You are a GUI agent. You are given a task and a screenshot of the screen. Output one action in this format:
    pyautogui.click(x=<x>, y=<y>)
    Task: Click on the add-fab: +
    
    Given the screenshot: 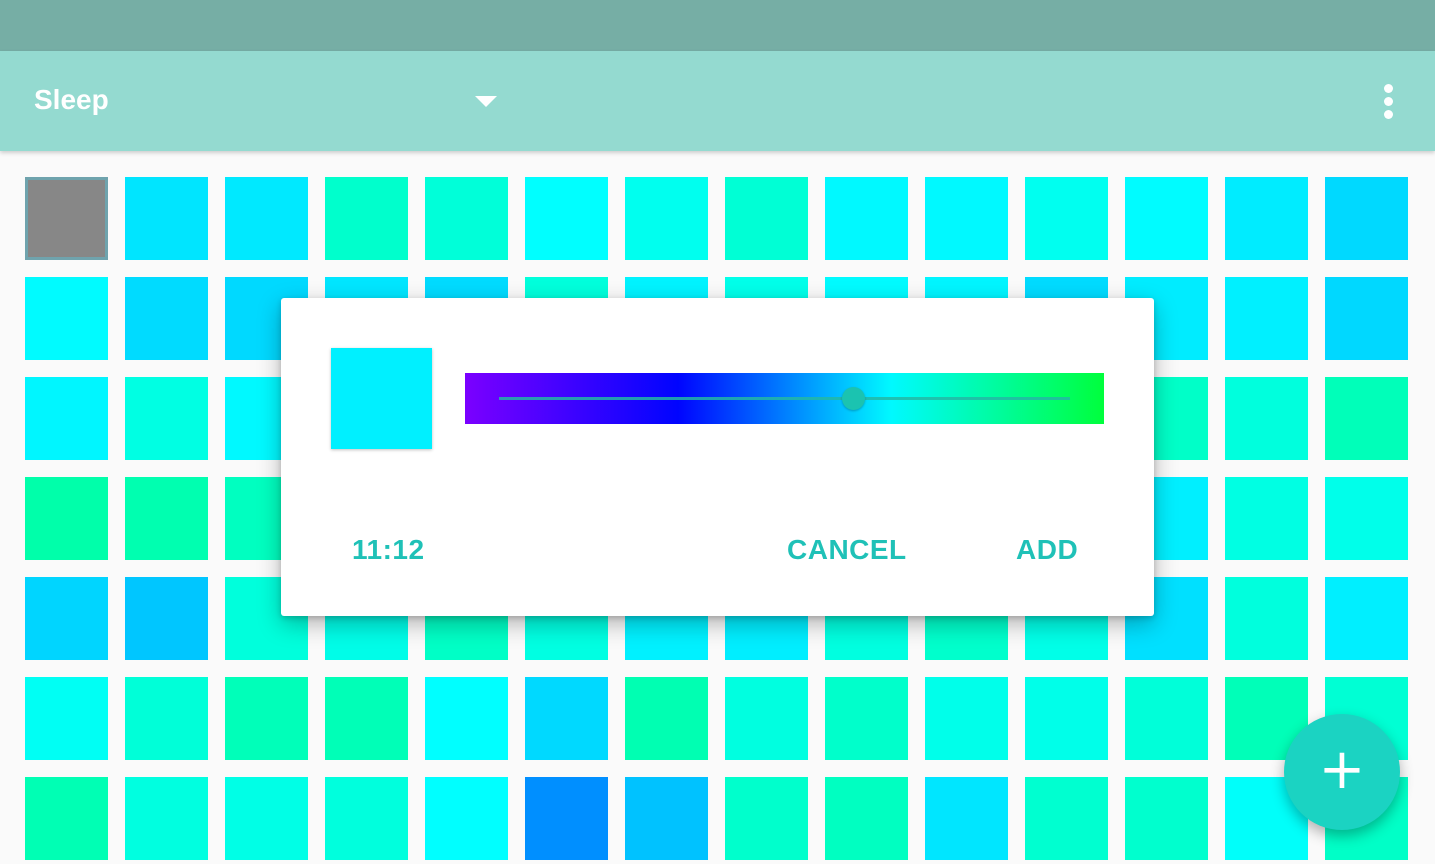 What is the action you would take?
    pyautogui.click(x=1342, y=772)
    